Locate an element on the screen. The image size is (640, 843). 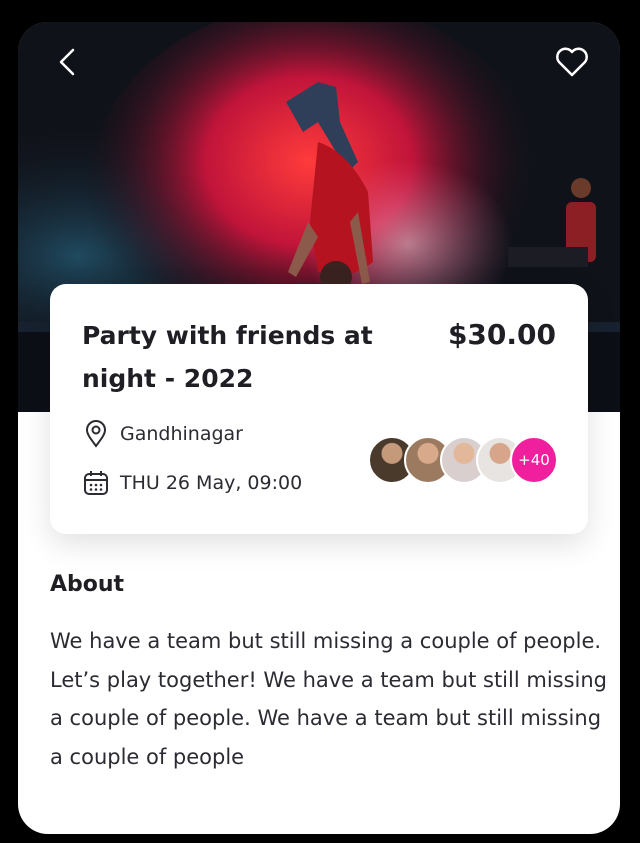
event-price: $30.00 is located at coordinates (501, 334).